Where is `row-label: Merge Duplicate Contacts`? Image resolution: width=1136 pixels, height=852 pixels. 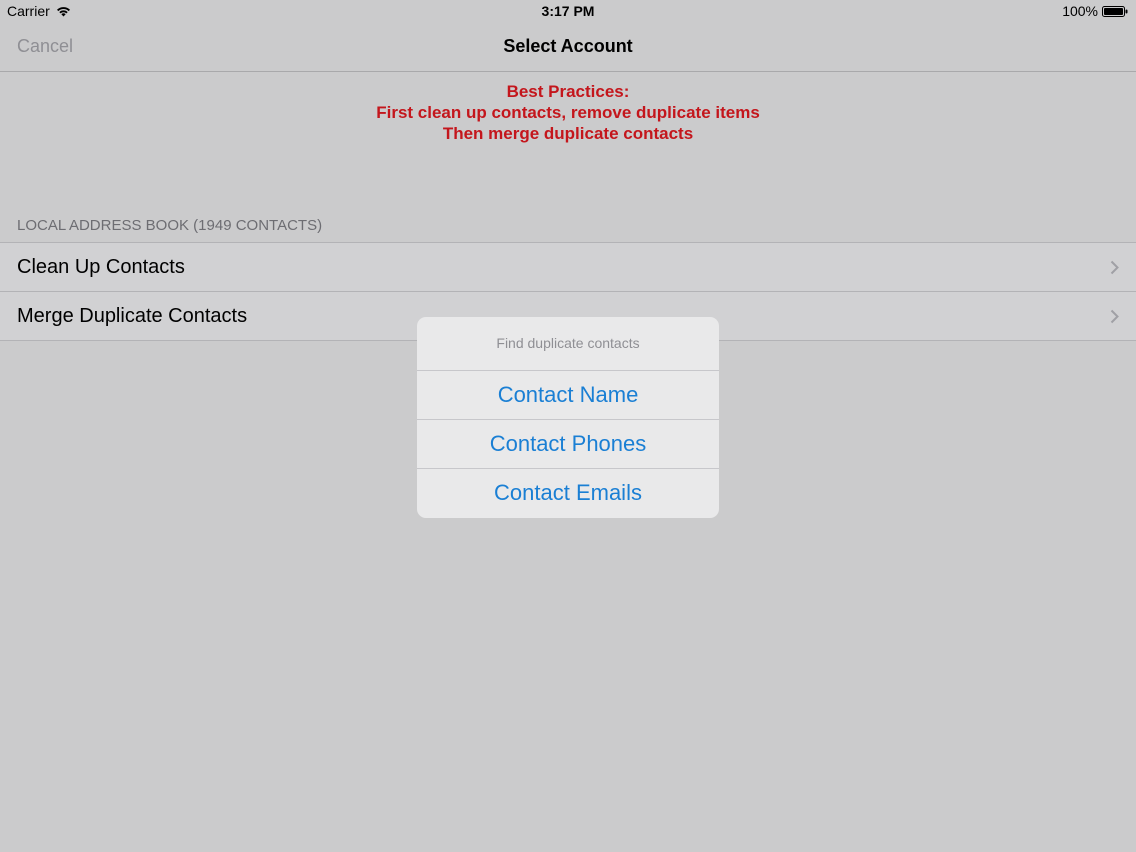 row-label: Merge Duplicate Contacts is located at coordinates (132, 316).